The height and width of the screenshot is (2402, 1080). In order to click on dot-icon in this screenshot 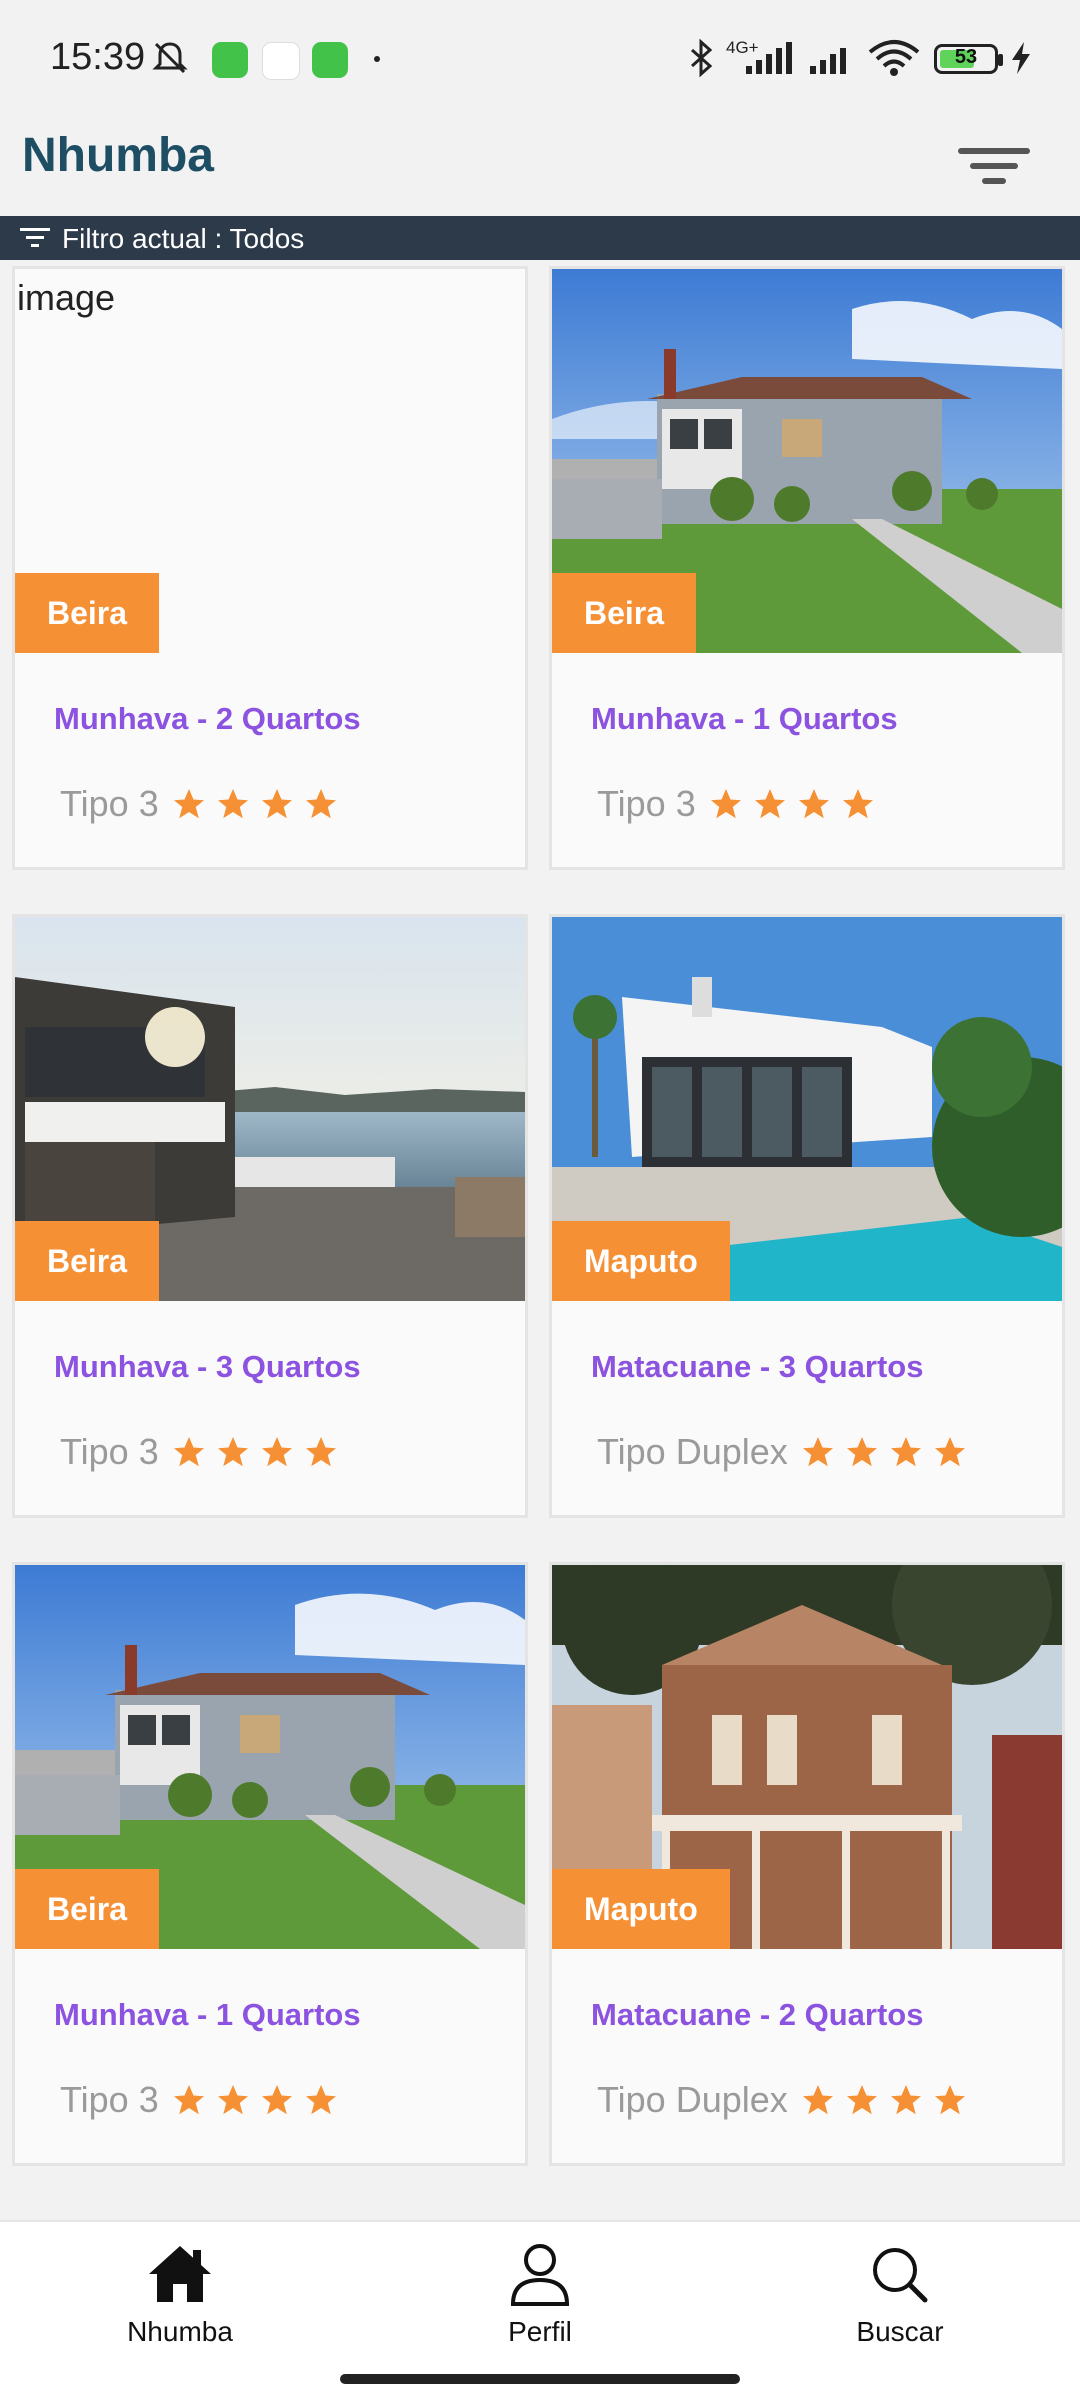, I will do `click(377, 59)`.